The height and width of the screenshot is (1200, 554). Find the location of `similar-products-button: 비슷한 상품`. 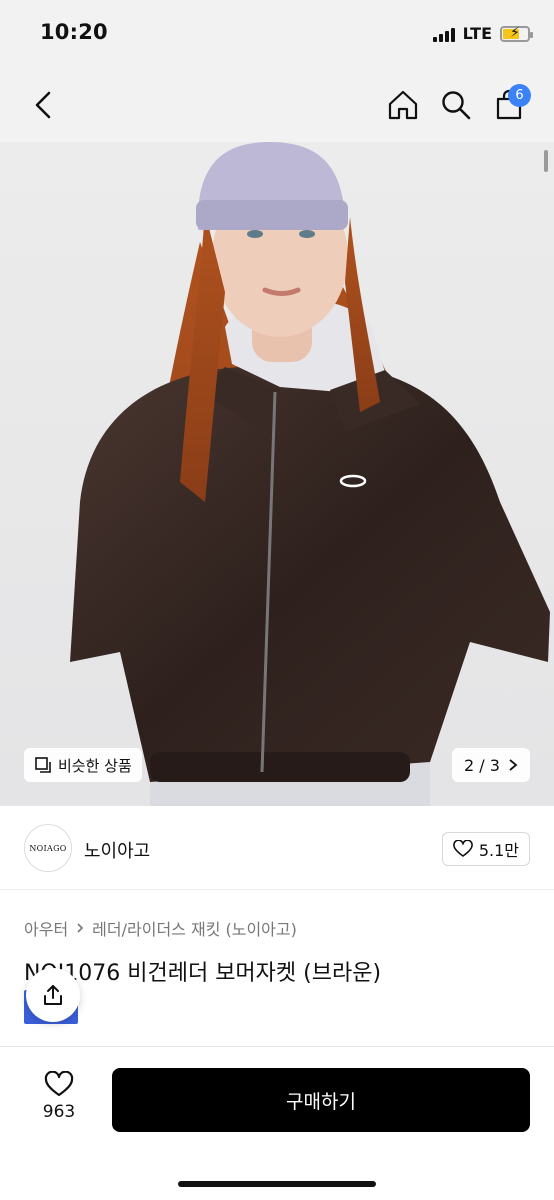

similar-products-button: 비슷한 상품 is located at coordinates (83, 765).